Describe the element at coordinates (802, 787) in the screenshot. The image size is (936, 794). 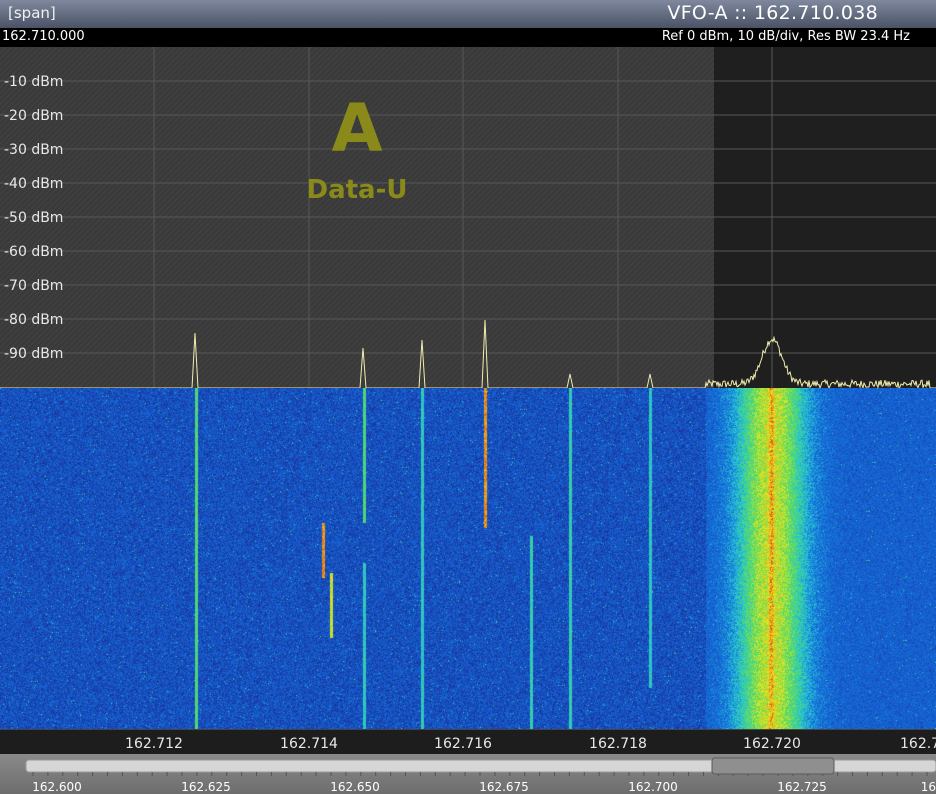
I see `scroll-scale-label: 162.725` at that location.